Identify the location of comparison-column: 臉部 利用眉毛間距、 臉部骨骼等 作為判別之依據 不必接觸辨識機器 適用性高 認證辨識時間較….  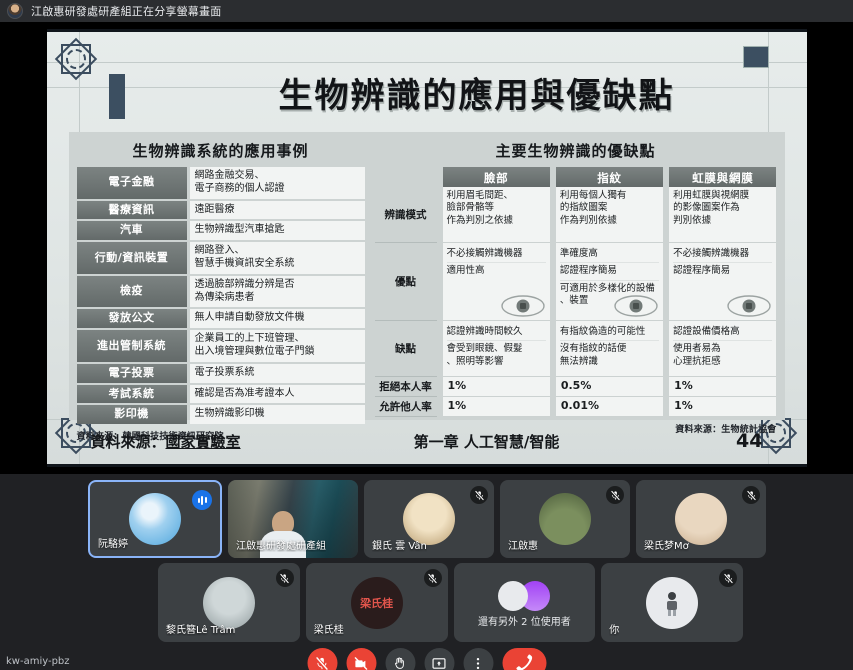
(496, 292).